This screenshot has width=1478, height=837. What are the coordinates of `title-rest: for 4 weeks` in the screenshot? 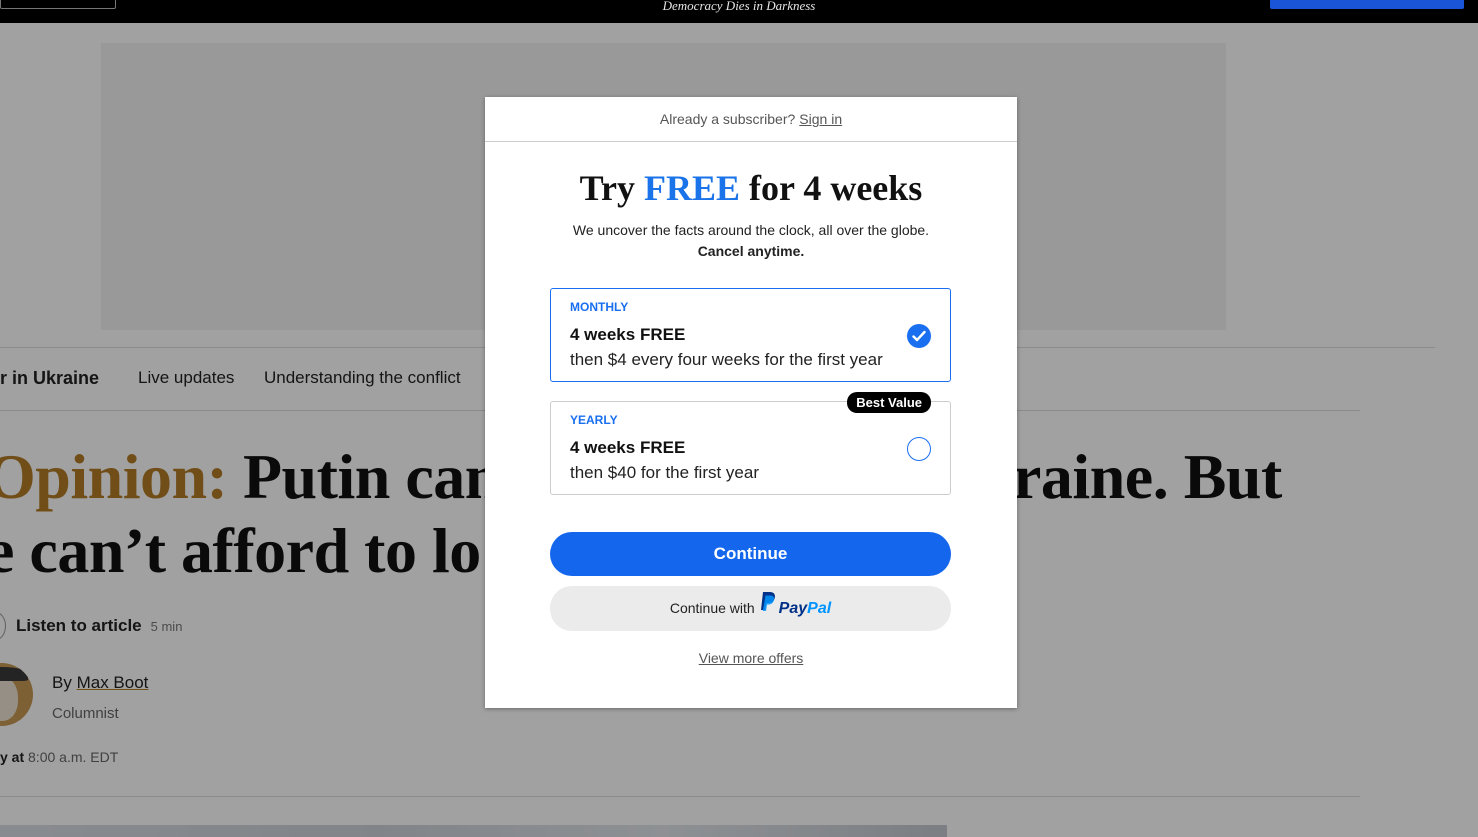 It's located at (836, 188).